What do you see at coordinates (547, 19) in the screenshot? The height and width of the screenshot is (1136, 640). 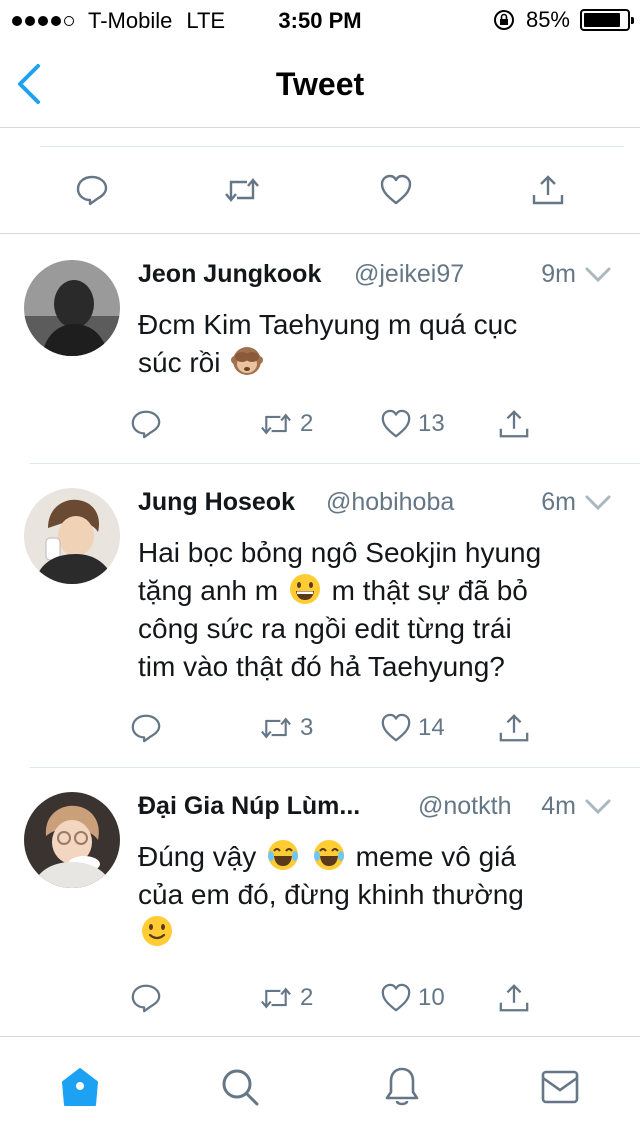 I see `battery-percent: 85%` at bounding box center [547, 19].